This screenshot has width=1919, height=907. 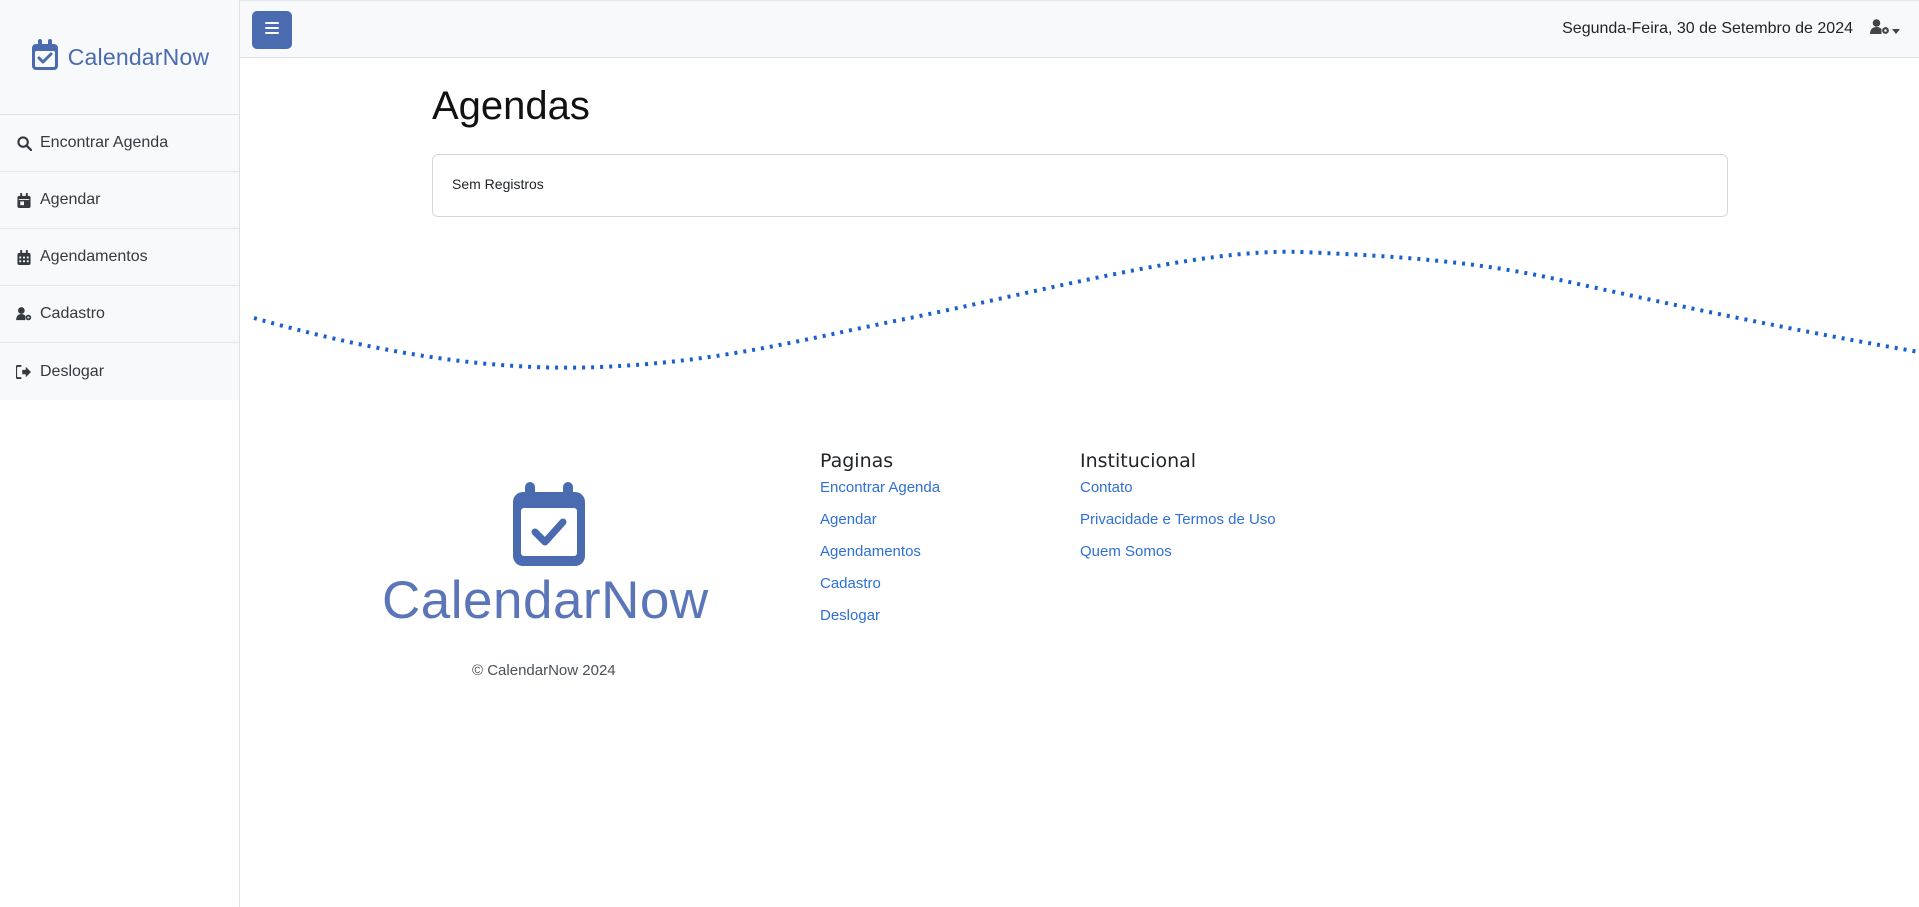 What do you see at coordinates (138, 56) in the screenshot?
I see `brand-name: CalendarNow` at bounding box center [138, 56].